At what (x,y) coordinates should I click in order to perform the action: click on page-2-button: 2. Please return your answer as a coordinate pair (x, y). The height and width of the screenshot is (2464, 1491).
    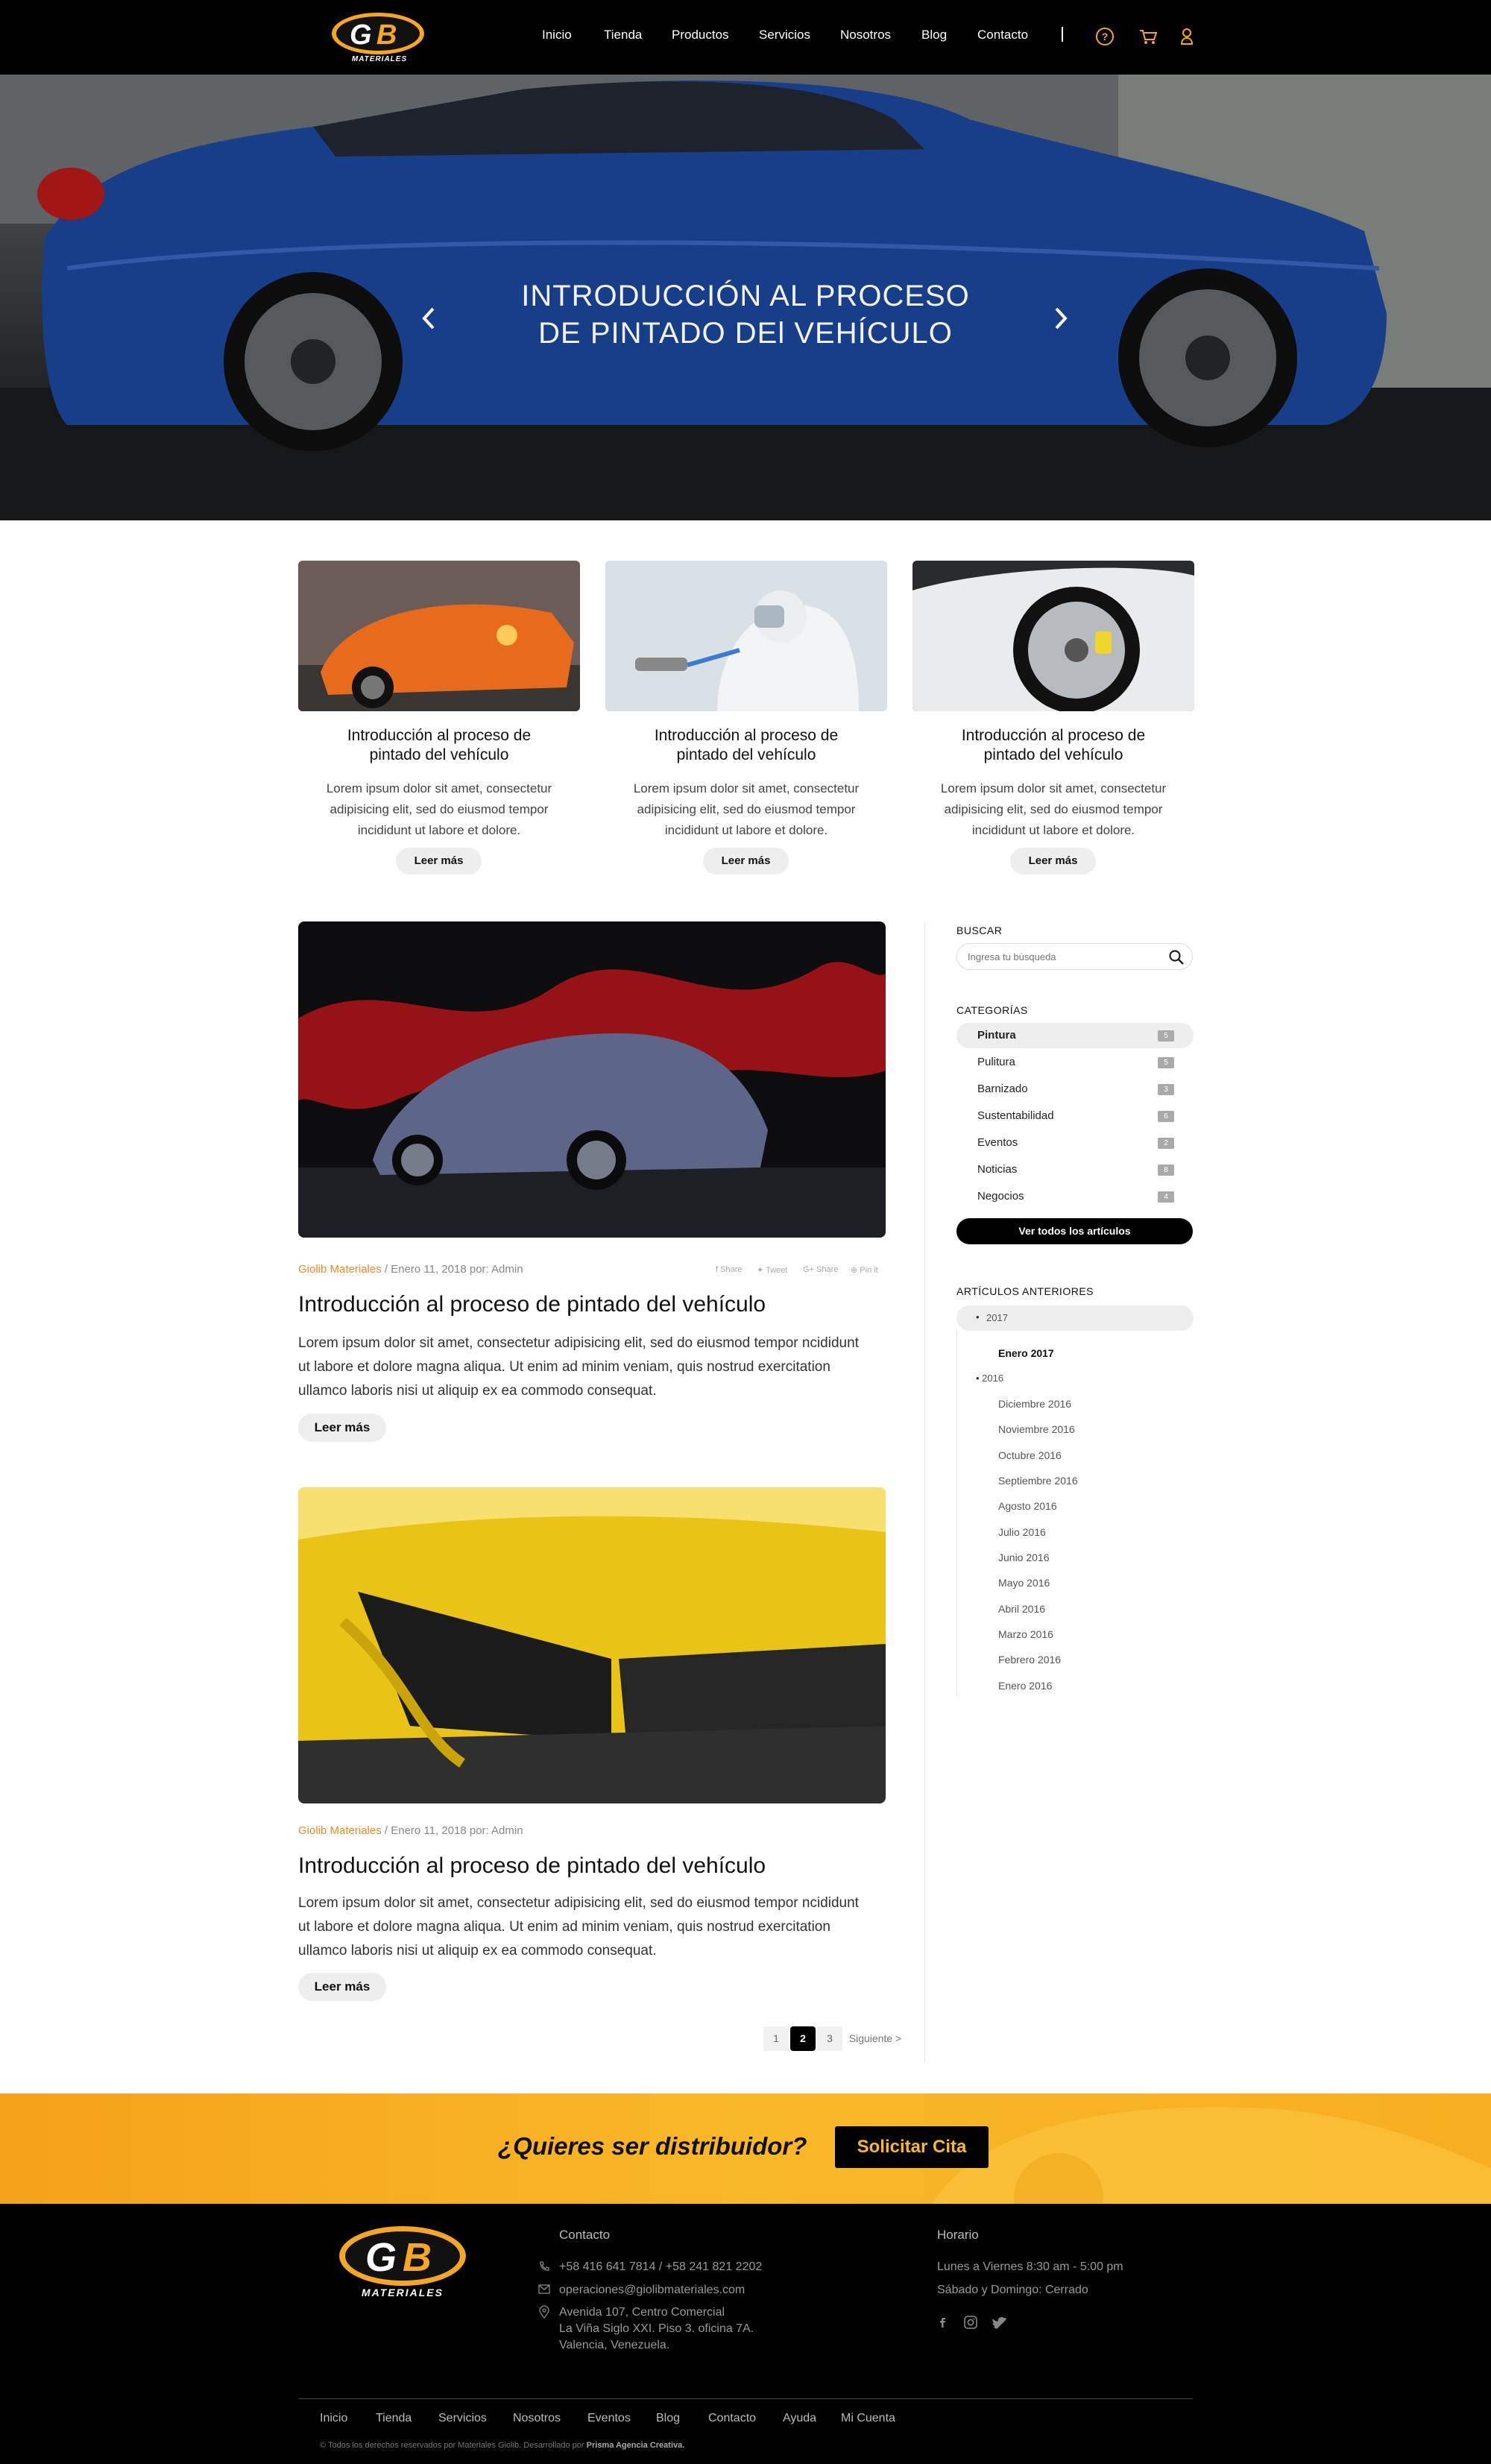
    Looking at the image, I should click on (803, 2038).